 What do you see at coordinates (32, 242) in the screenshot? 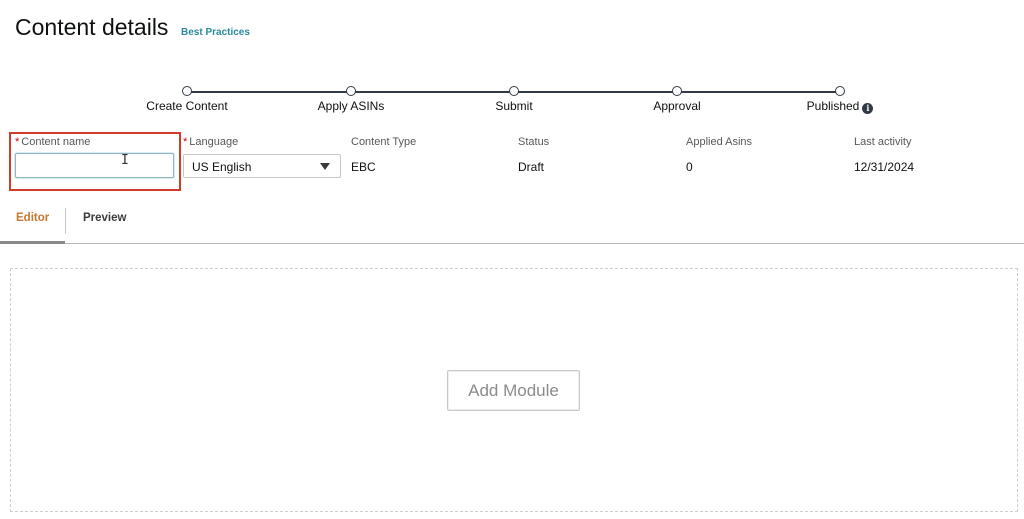
I see `active-tab-indicator` at bounding box center [32, 242].